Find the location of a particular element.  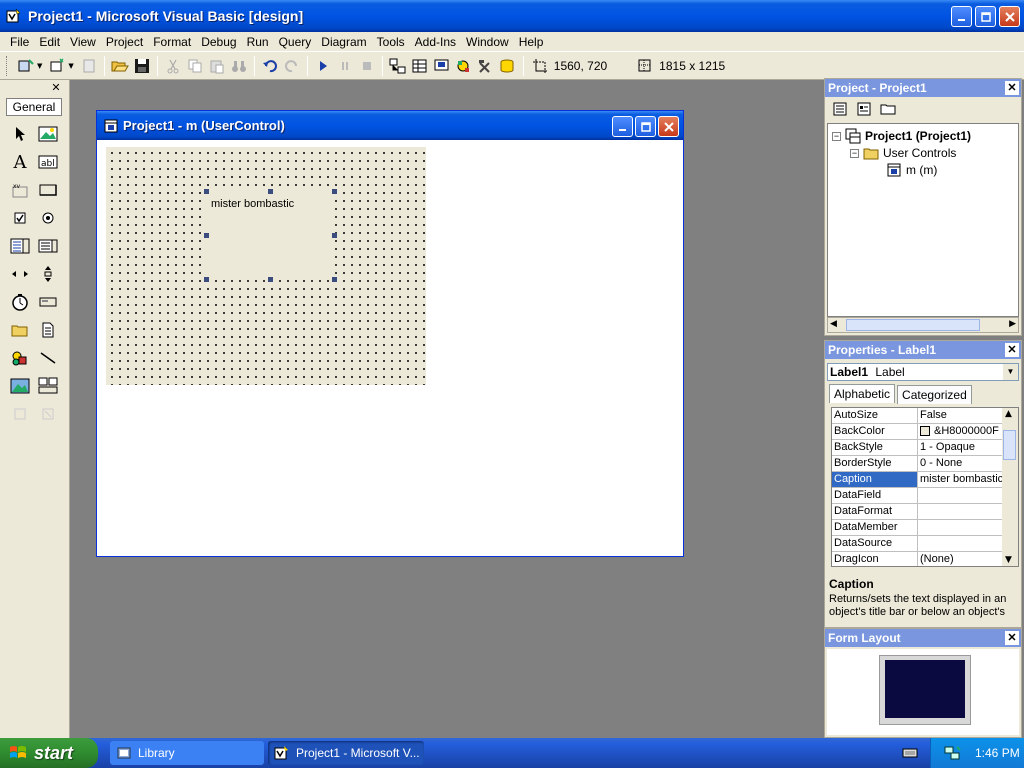

view-object-button is located at coordinates (864, 109).